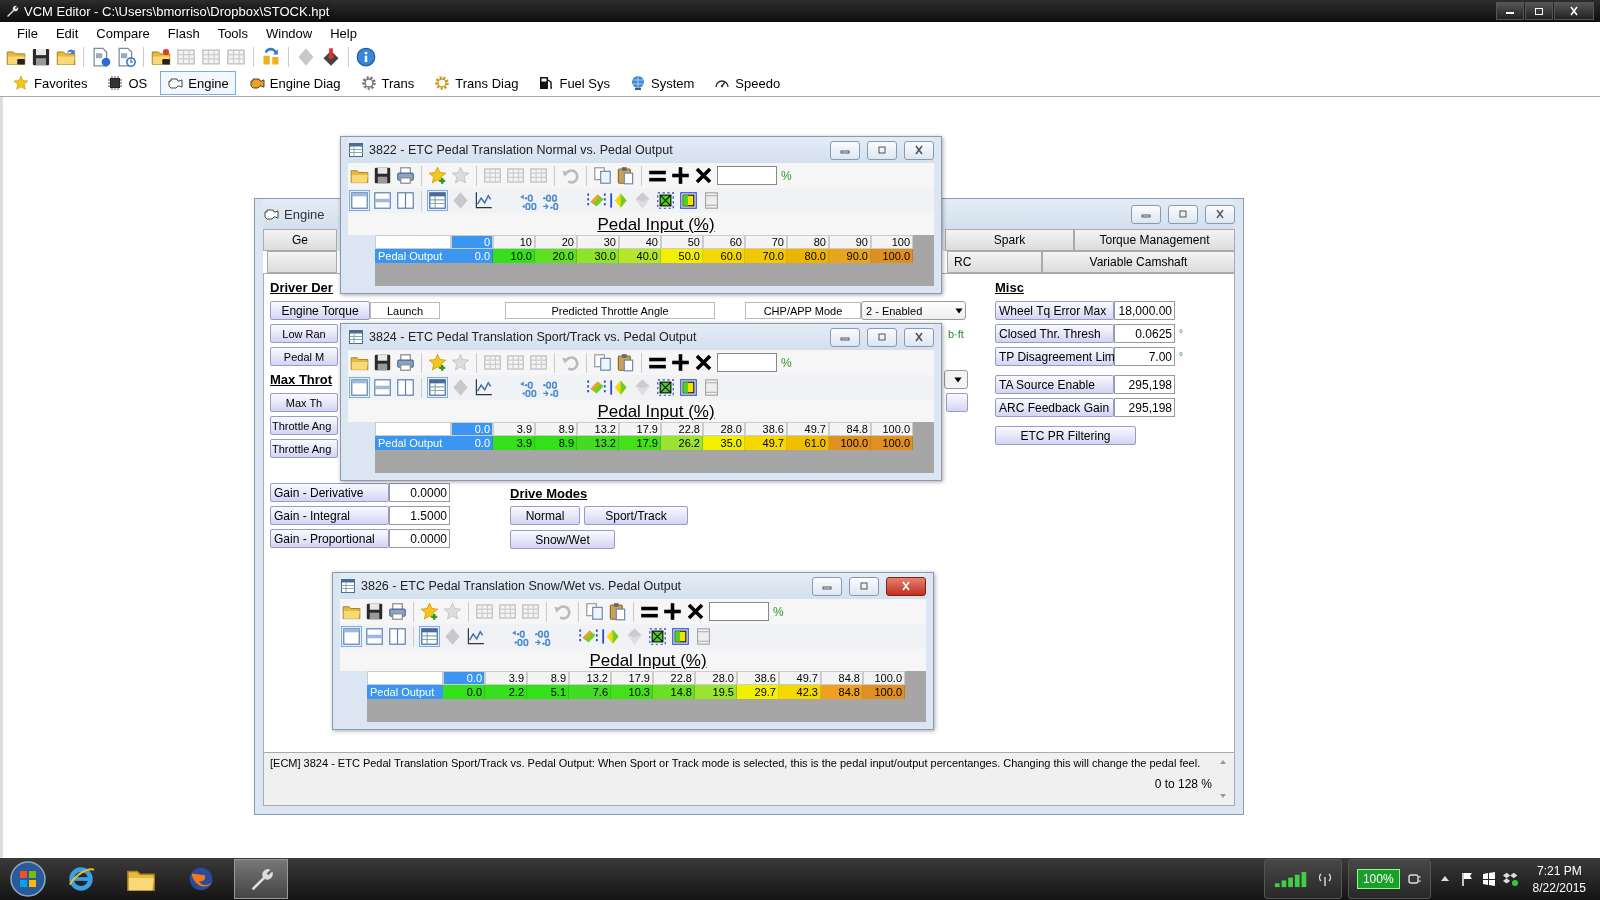 The height and width of the screenshot is (900, 1600). I want to click on menu-item: Help, so click(343, 33).